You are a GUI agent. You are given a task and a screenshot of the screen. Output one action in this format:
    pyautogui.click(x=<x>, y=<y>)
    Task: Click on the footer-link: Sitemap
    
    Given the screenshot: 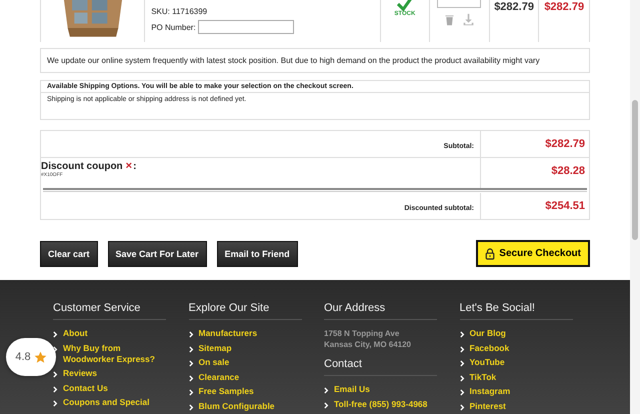 What is the action you would take?
    pyautogui.click(x=215, y=348)
    